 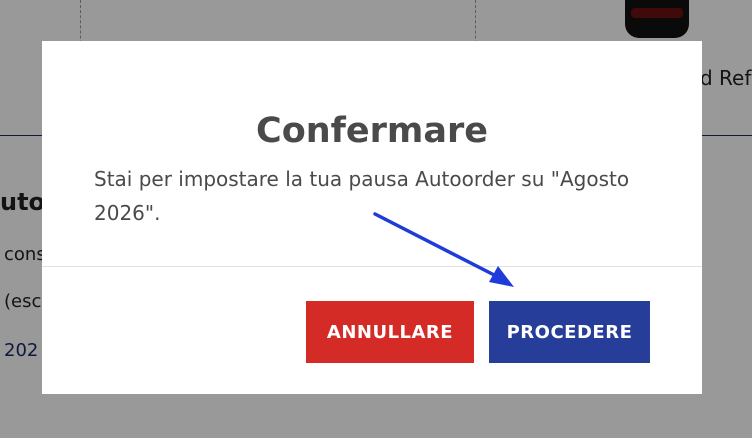 What do you see at coordinates (372, 131) in the screenshot?
I see `dialog-title: Confermare` at bounding box center [372, 131].